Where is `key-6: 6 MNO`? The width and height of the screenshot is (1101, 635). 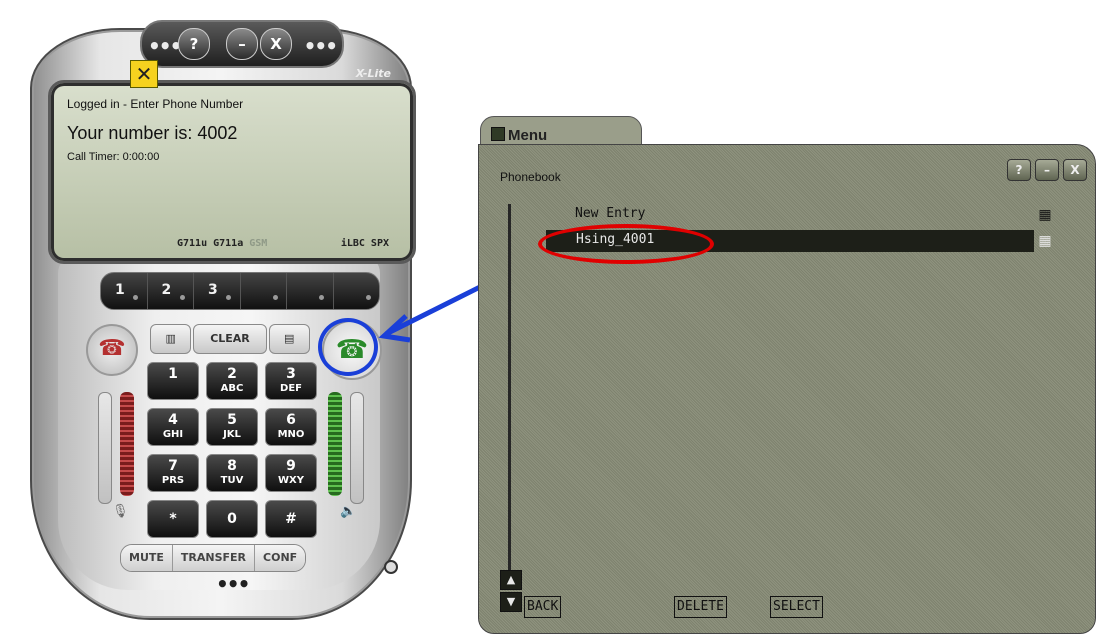 key-6: 6 MNO is located at coordinates (291, 427).